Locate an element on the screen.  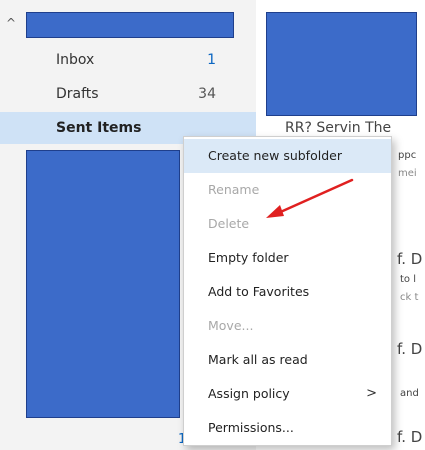
folder-drafts: Drafts 34 is located at coordinates (128, 94).